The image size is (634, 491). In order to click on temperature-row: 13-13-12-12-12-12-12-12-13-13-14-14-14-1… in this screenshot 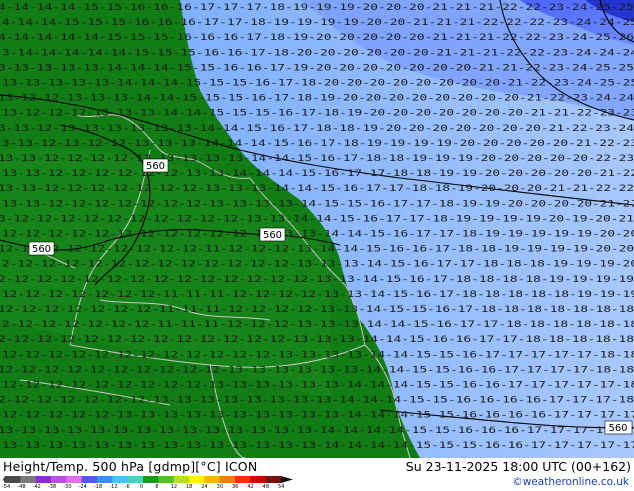, I will do `click(318, 174)`.